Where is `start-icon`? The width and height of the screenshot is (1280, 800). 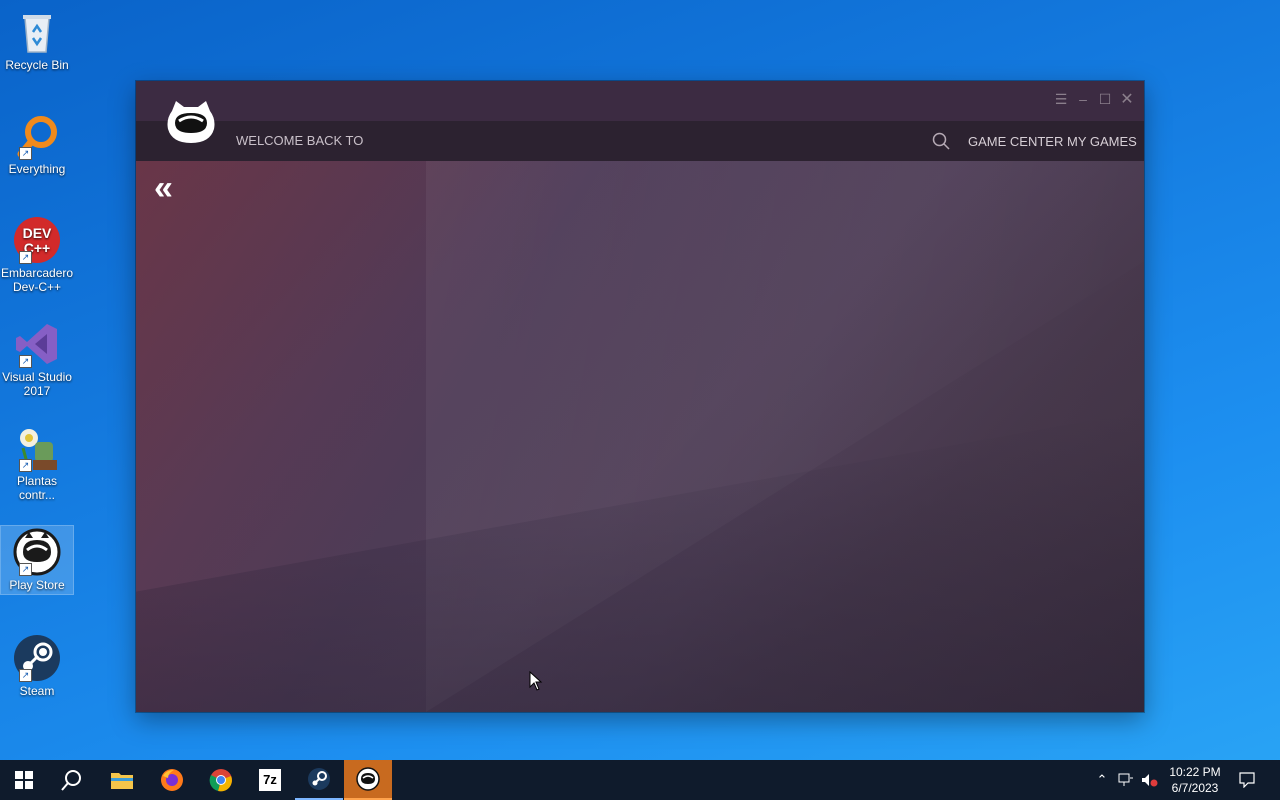
start-icon is located at coordinates (24, 780).